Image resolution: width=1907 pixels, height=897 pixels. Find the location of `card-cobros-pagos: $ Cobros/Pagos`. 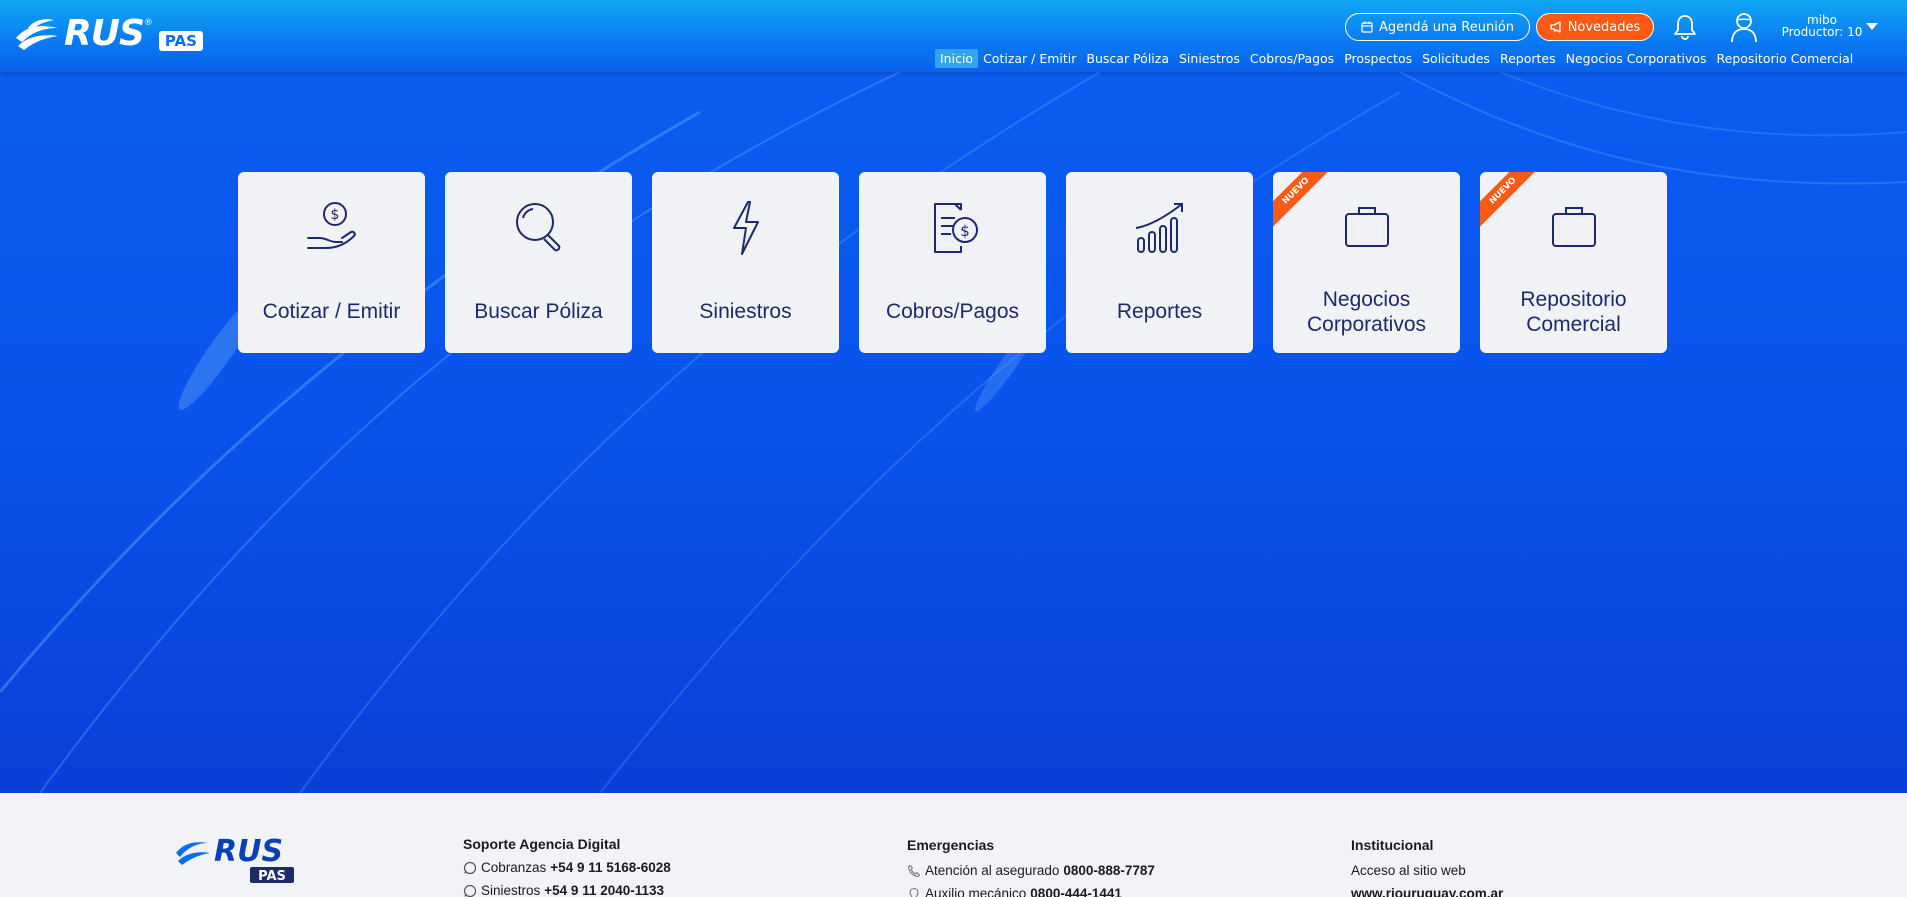

card-cobros-pagos: $ Cobros/Pagos is located at coordinates (952, 262).